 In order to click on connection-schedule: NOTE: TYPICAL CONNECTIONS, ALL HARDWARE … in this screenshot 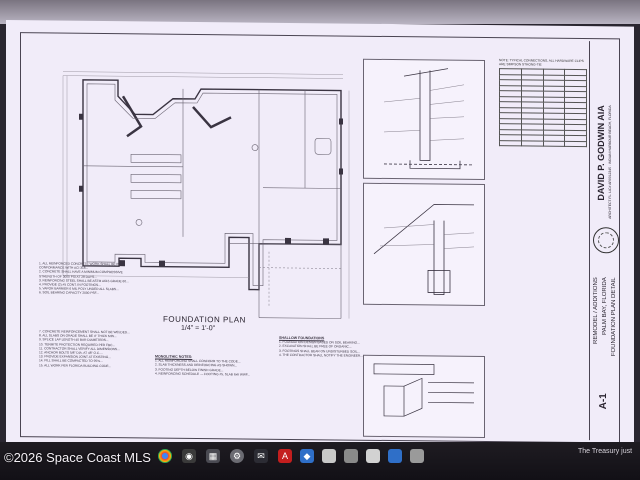, I will do `click(543, 118)`.